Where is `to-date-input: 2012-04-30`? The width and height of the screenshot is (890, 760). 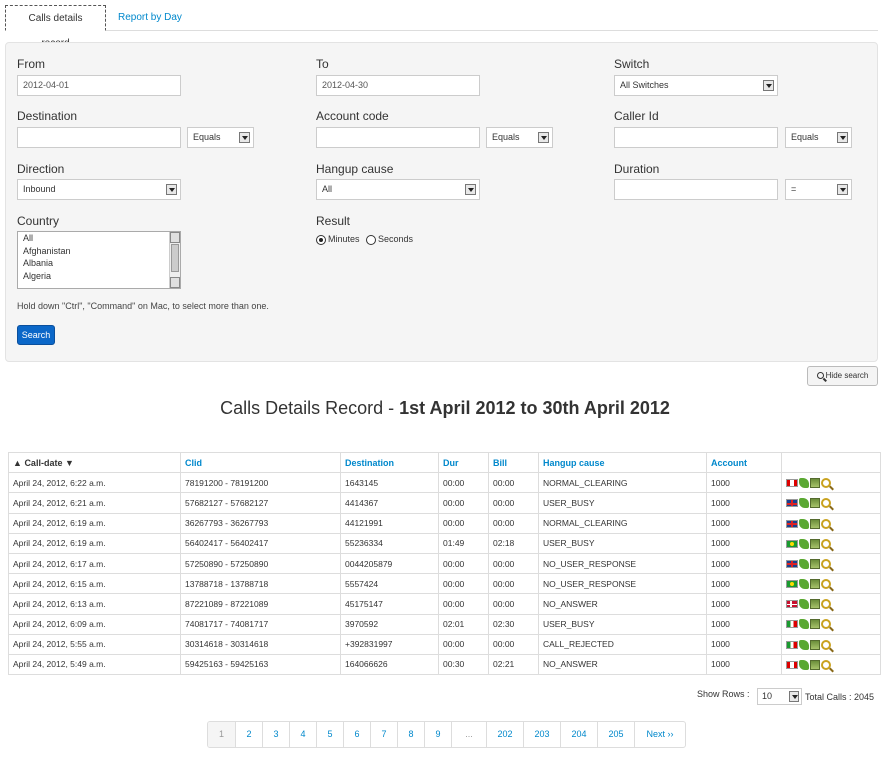
to-date-input: 2012-04-30 is located at coordinates (398, 85).